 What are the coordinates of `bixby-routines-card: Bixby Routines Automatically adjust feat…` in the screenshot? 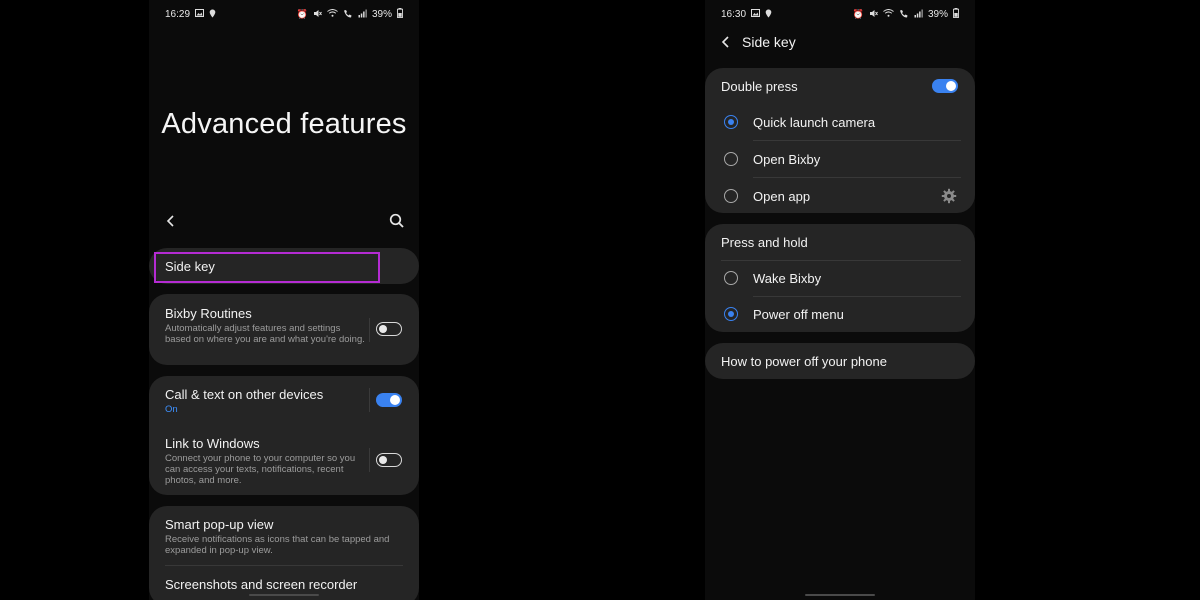 It's located at (284, 329).